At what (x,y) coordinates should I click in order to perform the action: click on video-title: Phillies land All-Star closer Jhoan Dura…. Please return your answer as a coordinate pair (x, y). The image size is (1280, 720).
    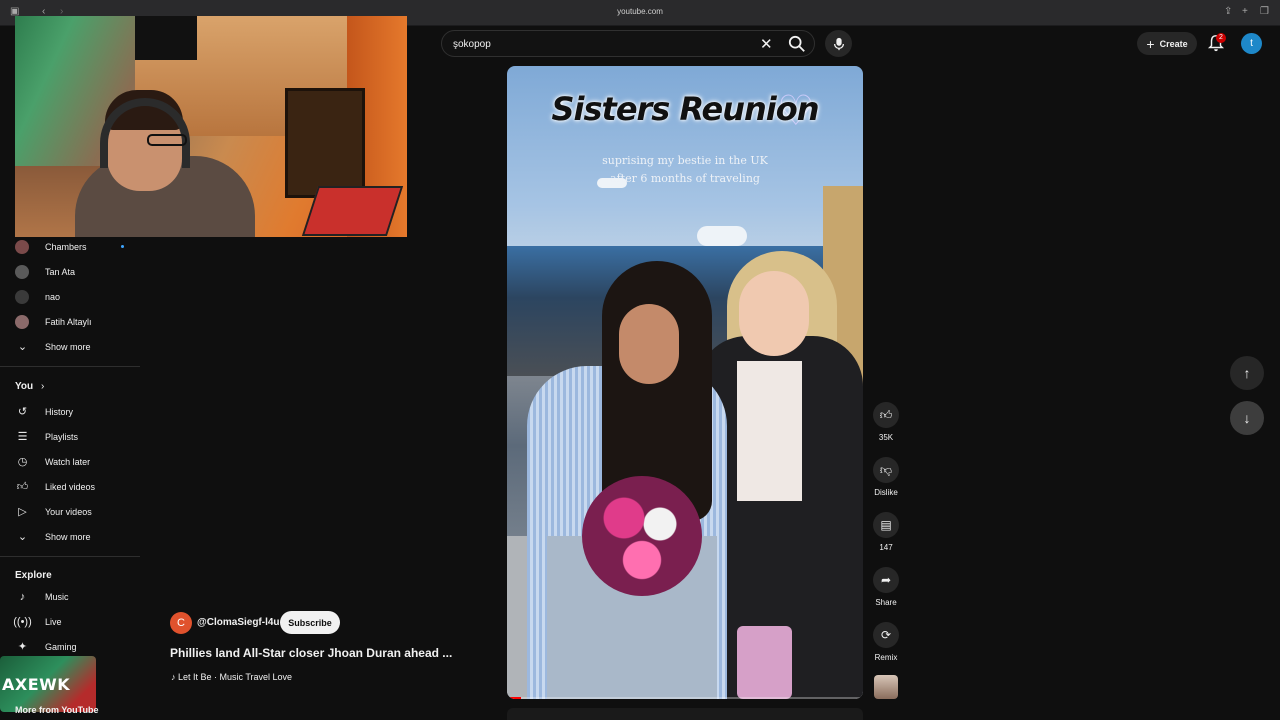
    Looking at the image, I should click on (315, 653).